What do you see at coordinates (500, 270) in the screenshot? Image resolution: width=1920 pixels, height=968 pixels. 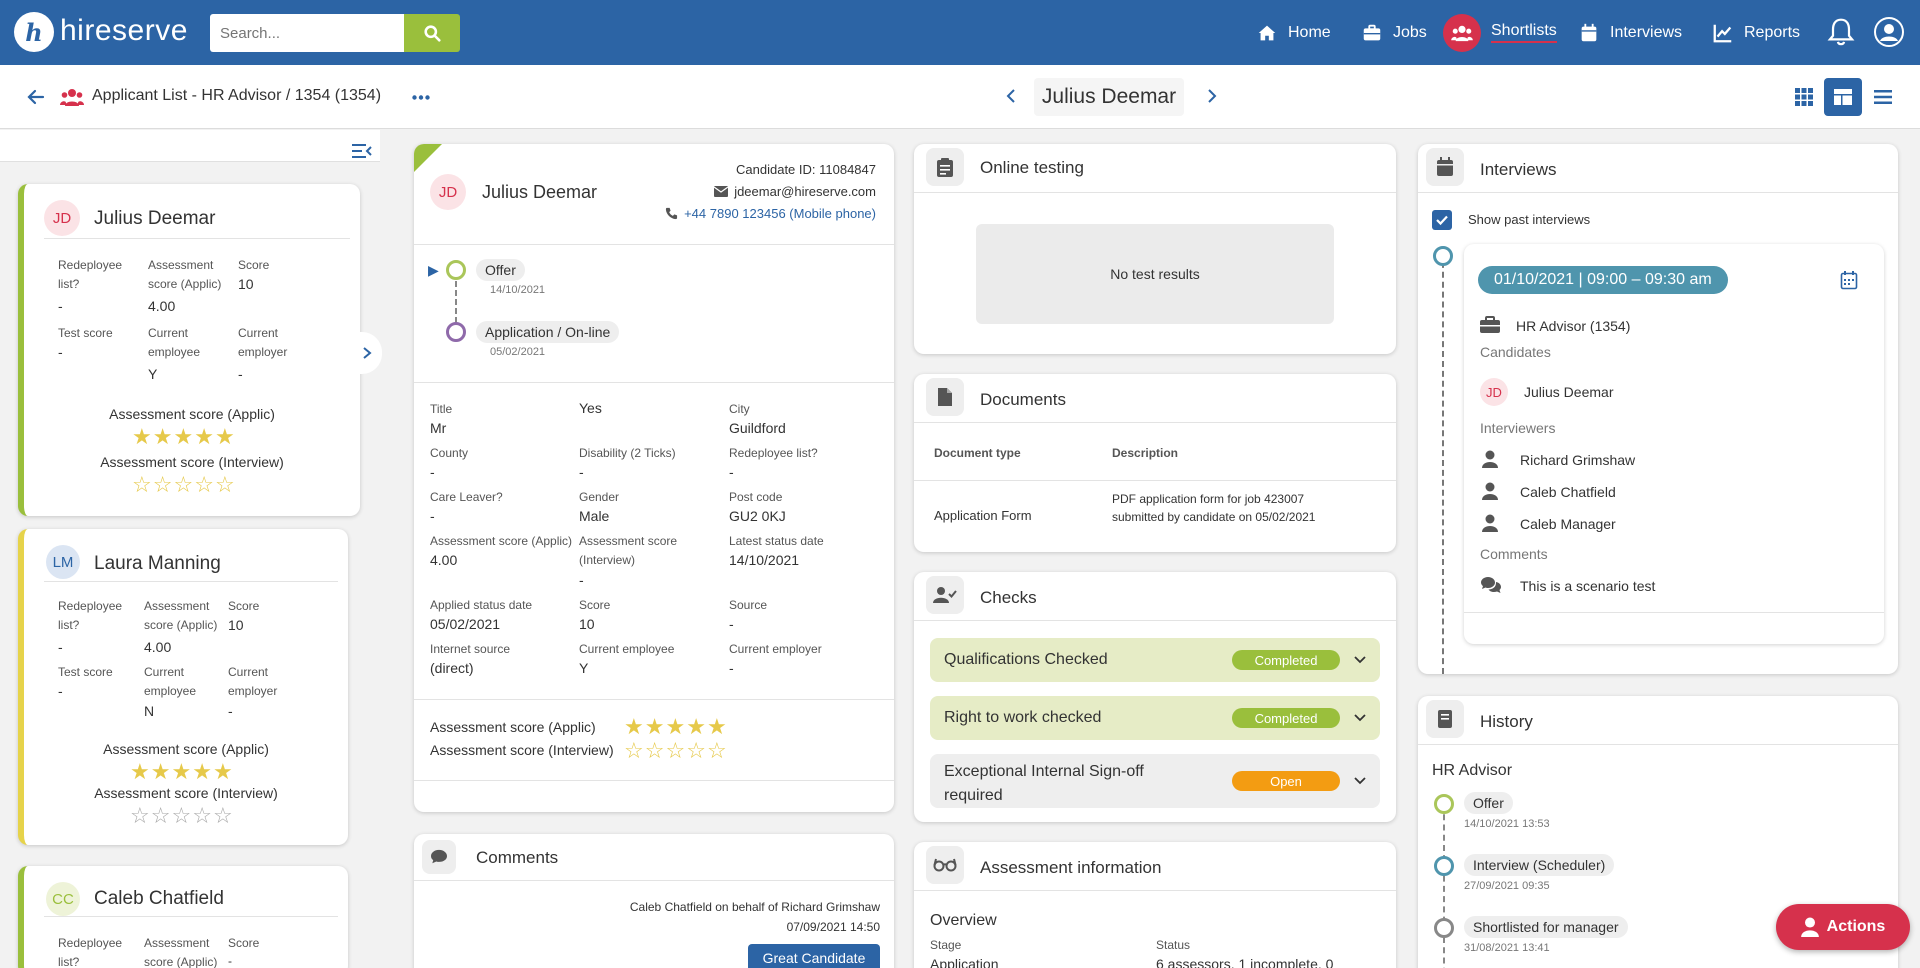 I see `timeline-status-chip: Offer` at bounding box center [500, 270].